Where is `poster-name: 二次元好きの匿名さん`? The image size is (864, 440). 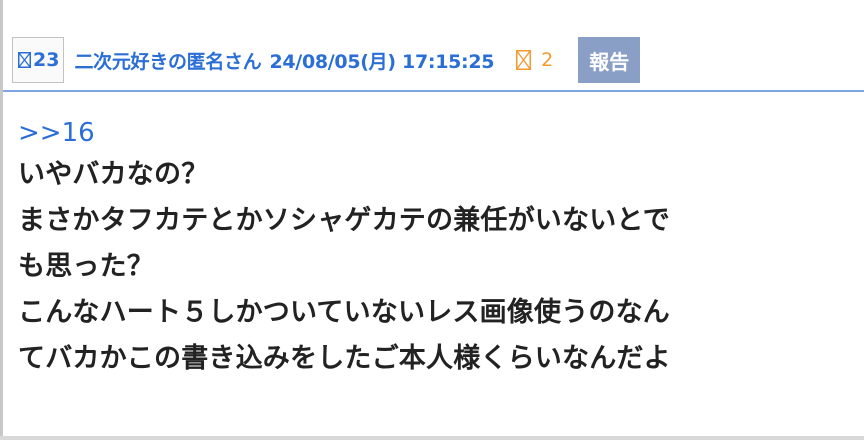
poster-name: 二次元好きの匿名さん is located at coordinates (168, 61).